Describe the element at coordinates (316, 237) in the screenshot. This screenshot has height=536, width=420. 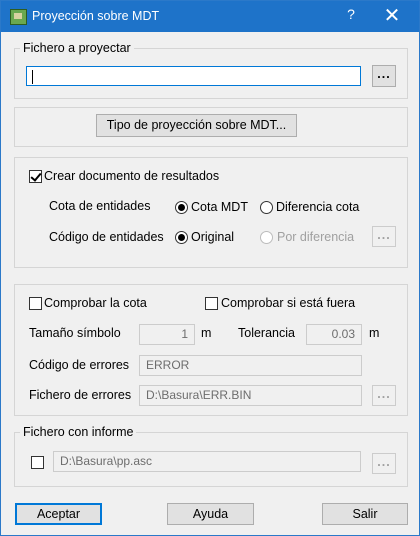
I see `por-diferencia-label: Por diferencia` at that location.